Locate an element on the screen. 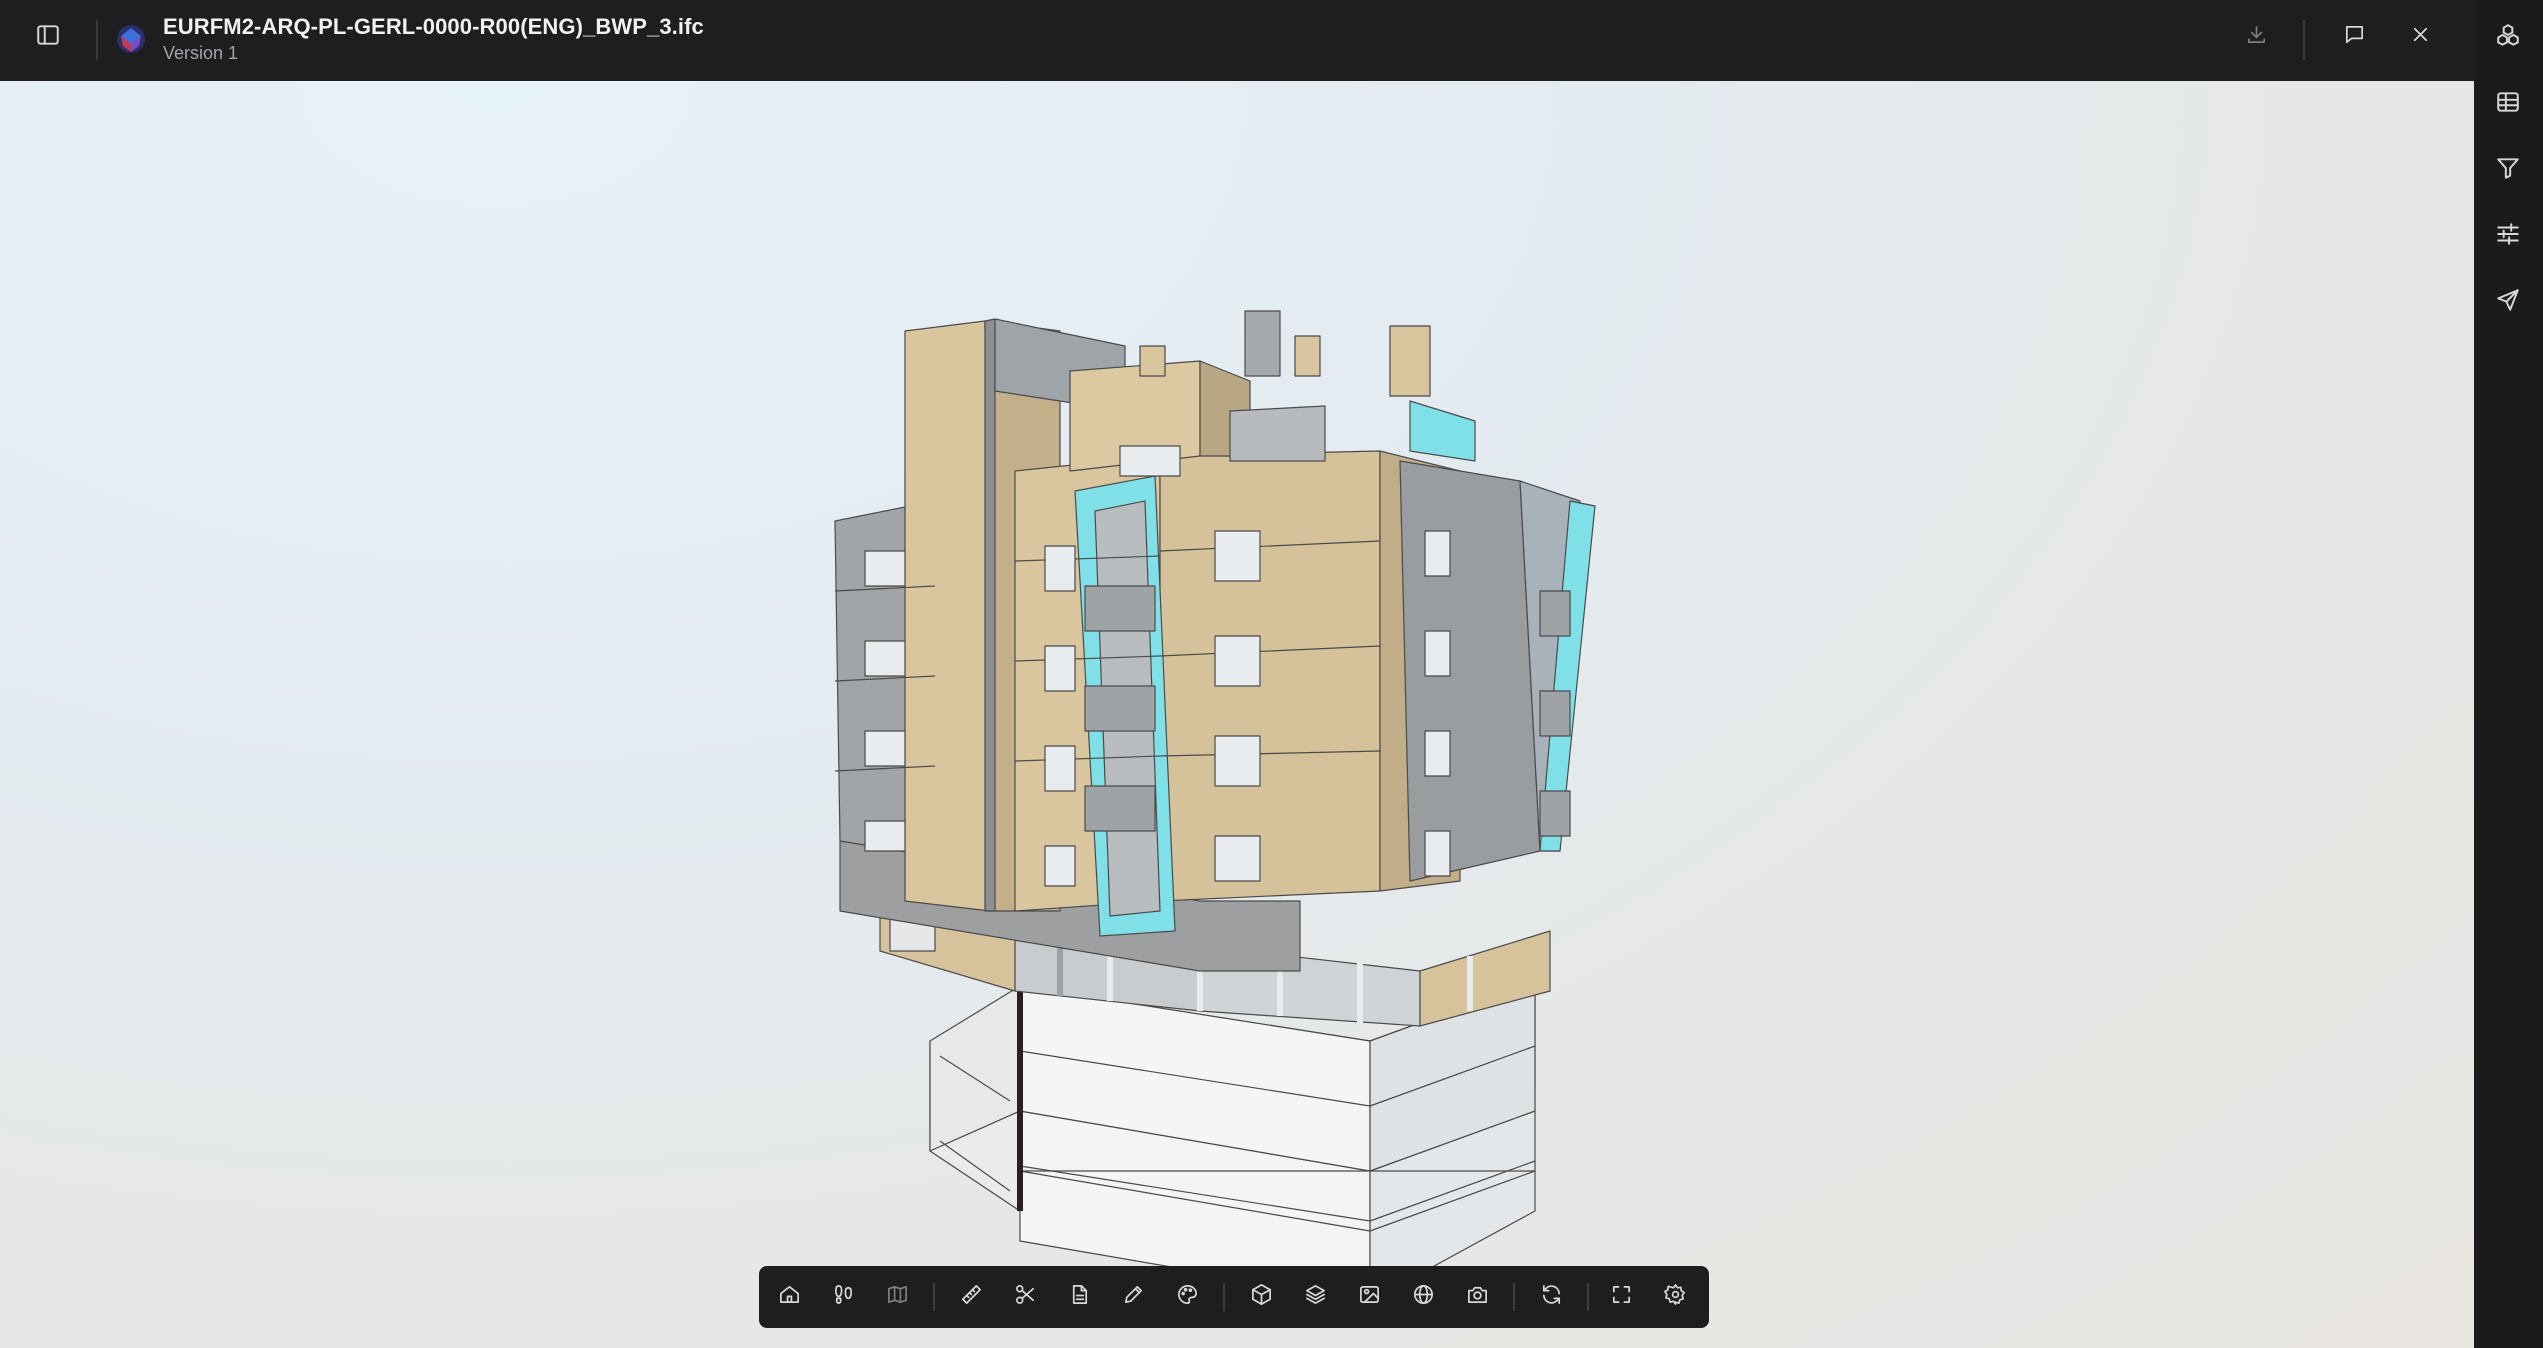  download-icon is located at coordinates (2256, 37).